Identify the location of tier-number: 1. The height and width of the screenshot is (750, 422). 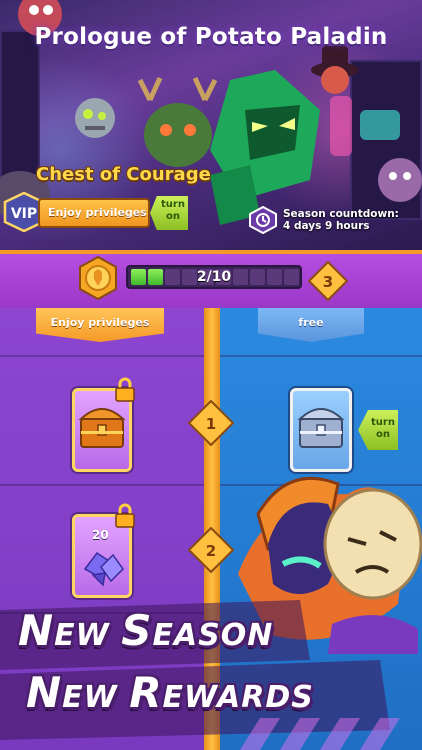
(211, 424).